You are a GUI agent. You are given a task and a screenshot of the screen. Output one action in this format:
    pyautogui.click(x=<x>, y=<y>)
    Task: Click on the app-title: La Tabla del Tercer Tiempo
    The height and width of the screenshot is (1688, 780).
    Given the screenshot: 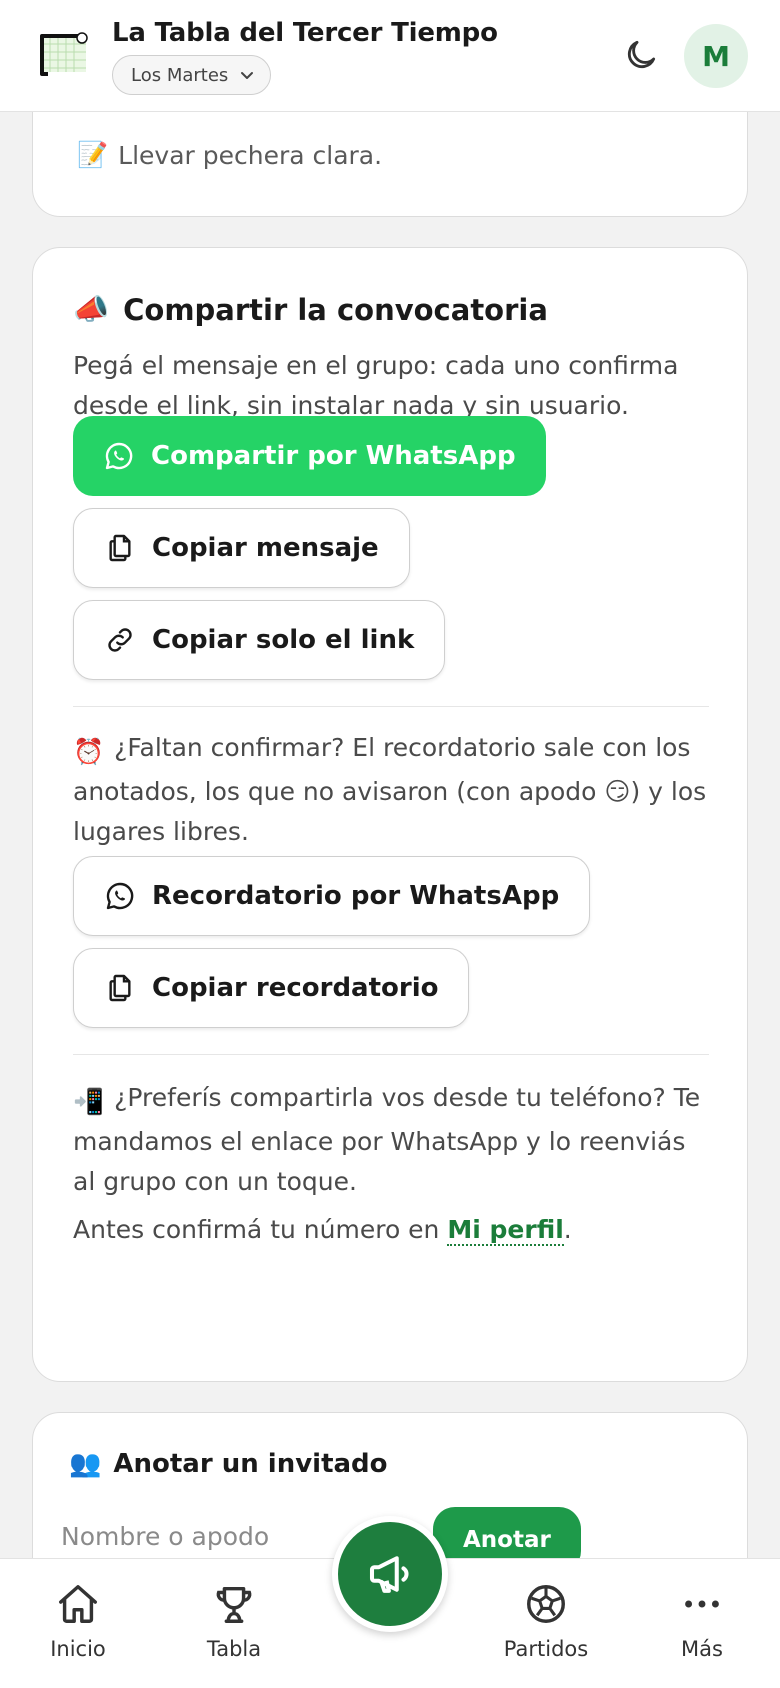 What is the action you would take?
    pyautogui.click(x=305, y=33)
    